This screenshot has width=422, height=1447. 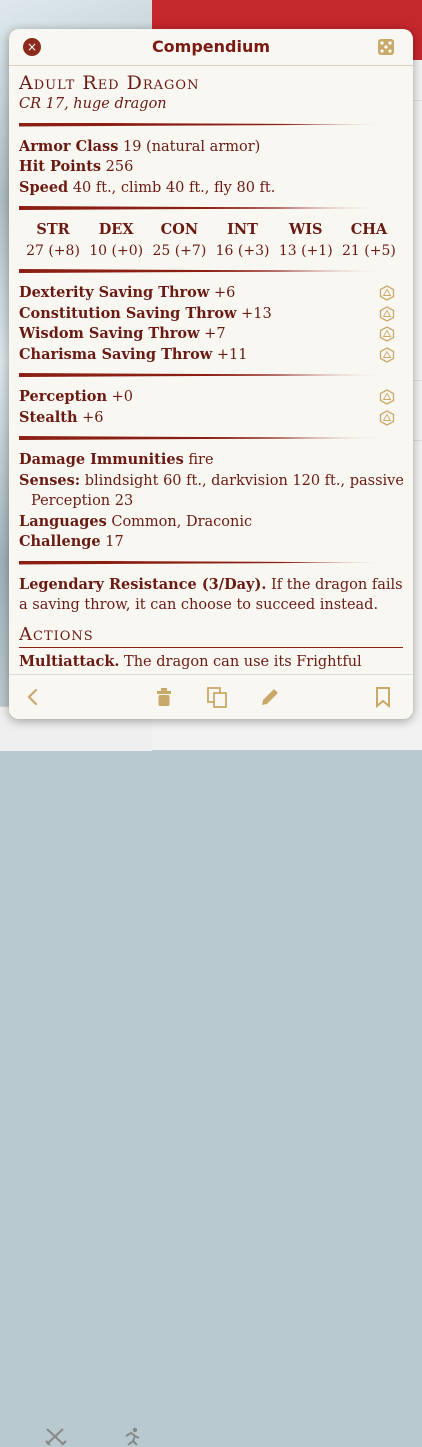 I want to click on dice-icon, so click(x=386, y=47).